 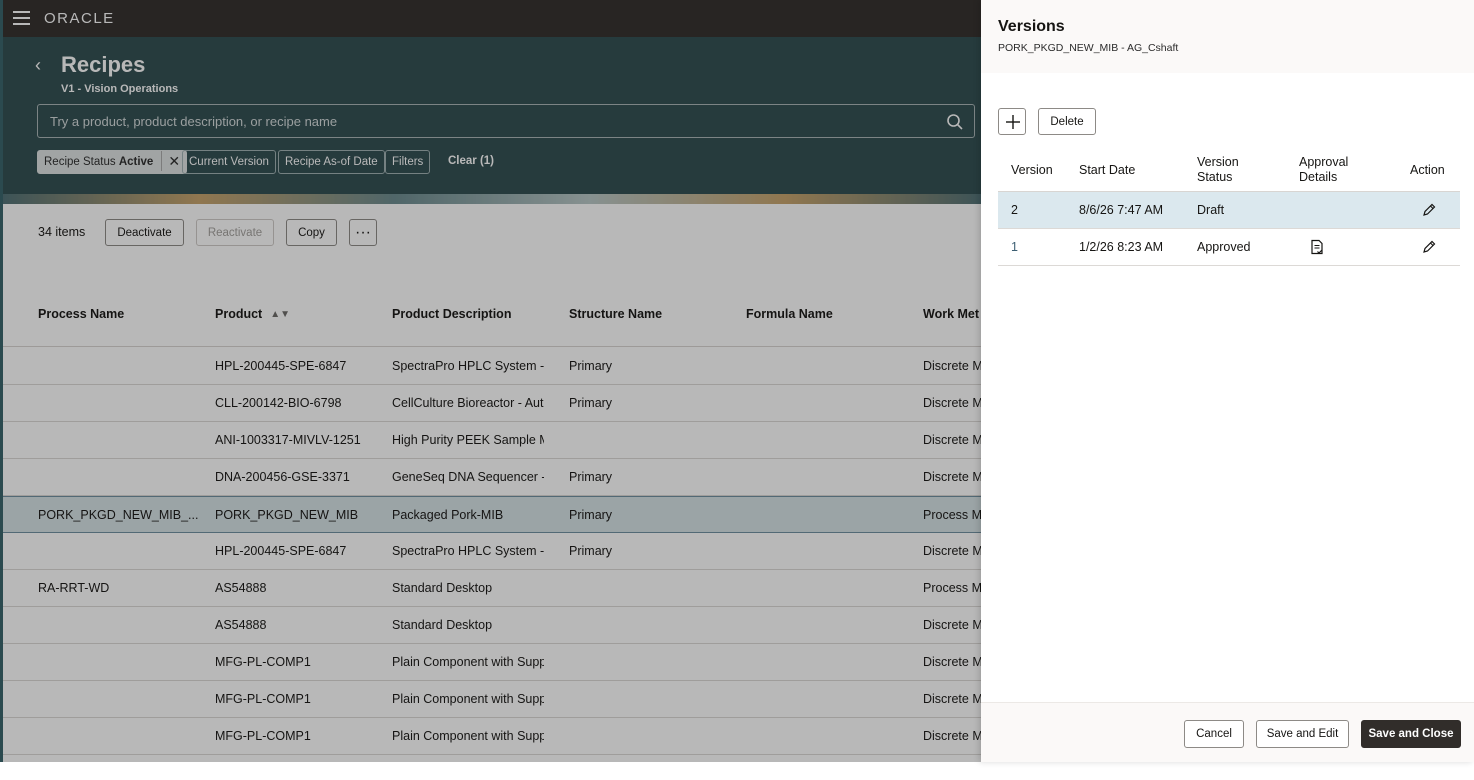 I want to click on copy-button: Copy, so click(x=311, y=232).